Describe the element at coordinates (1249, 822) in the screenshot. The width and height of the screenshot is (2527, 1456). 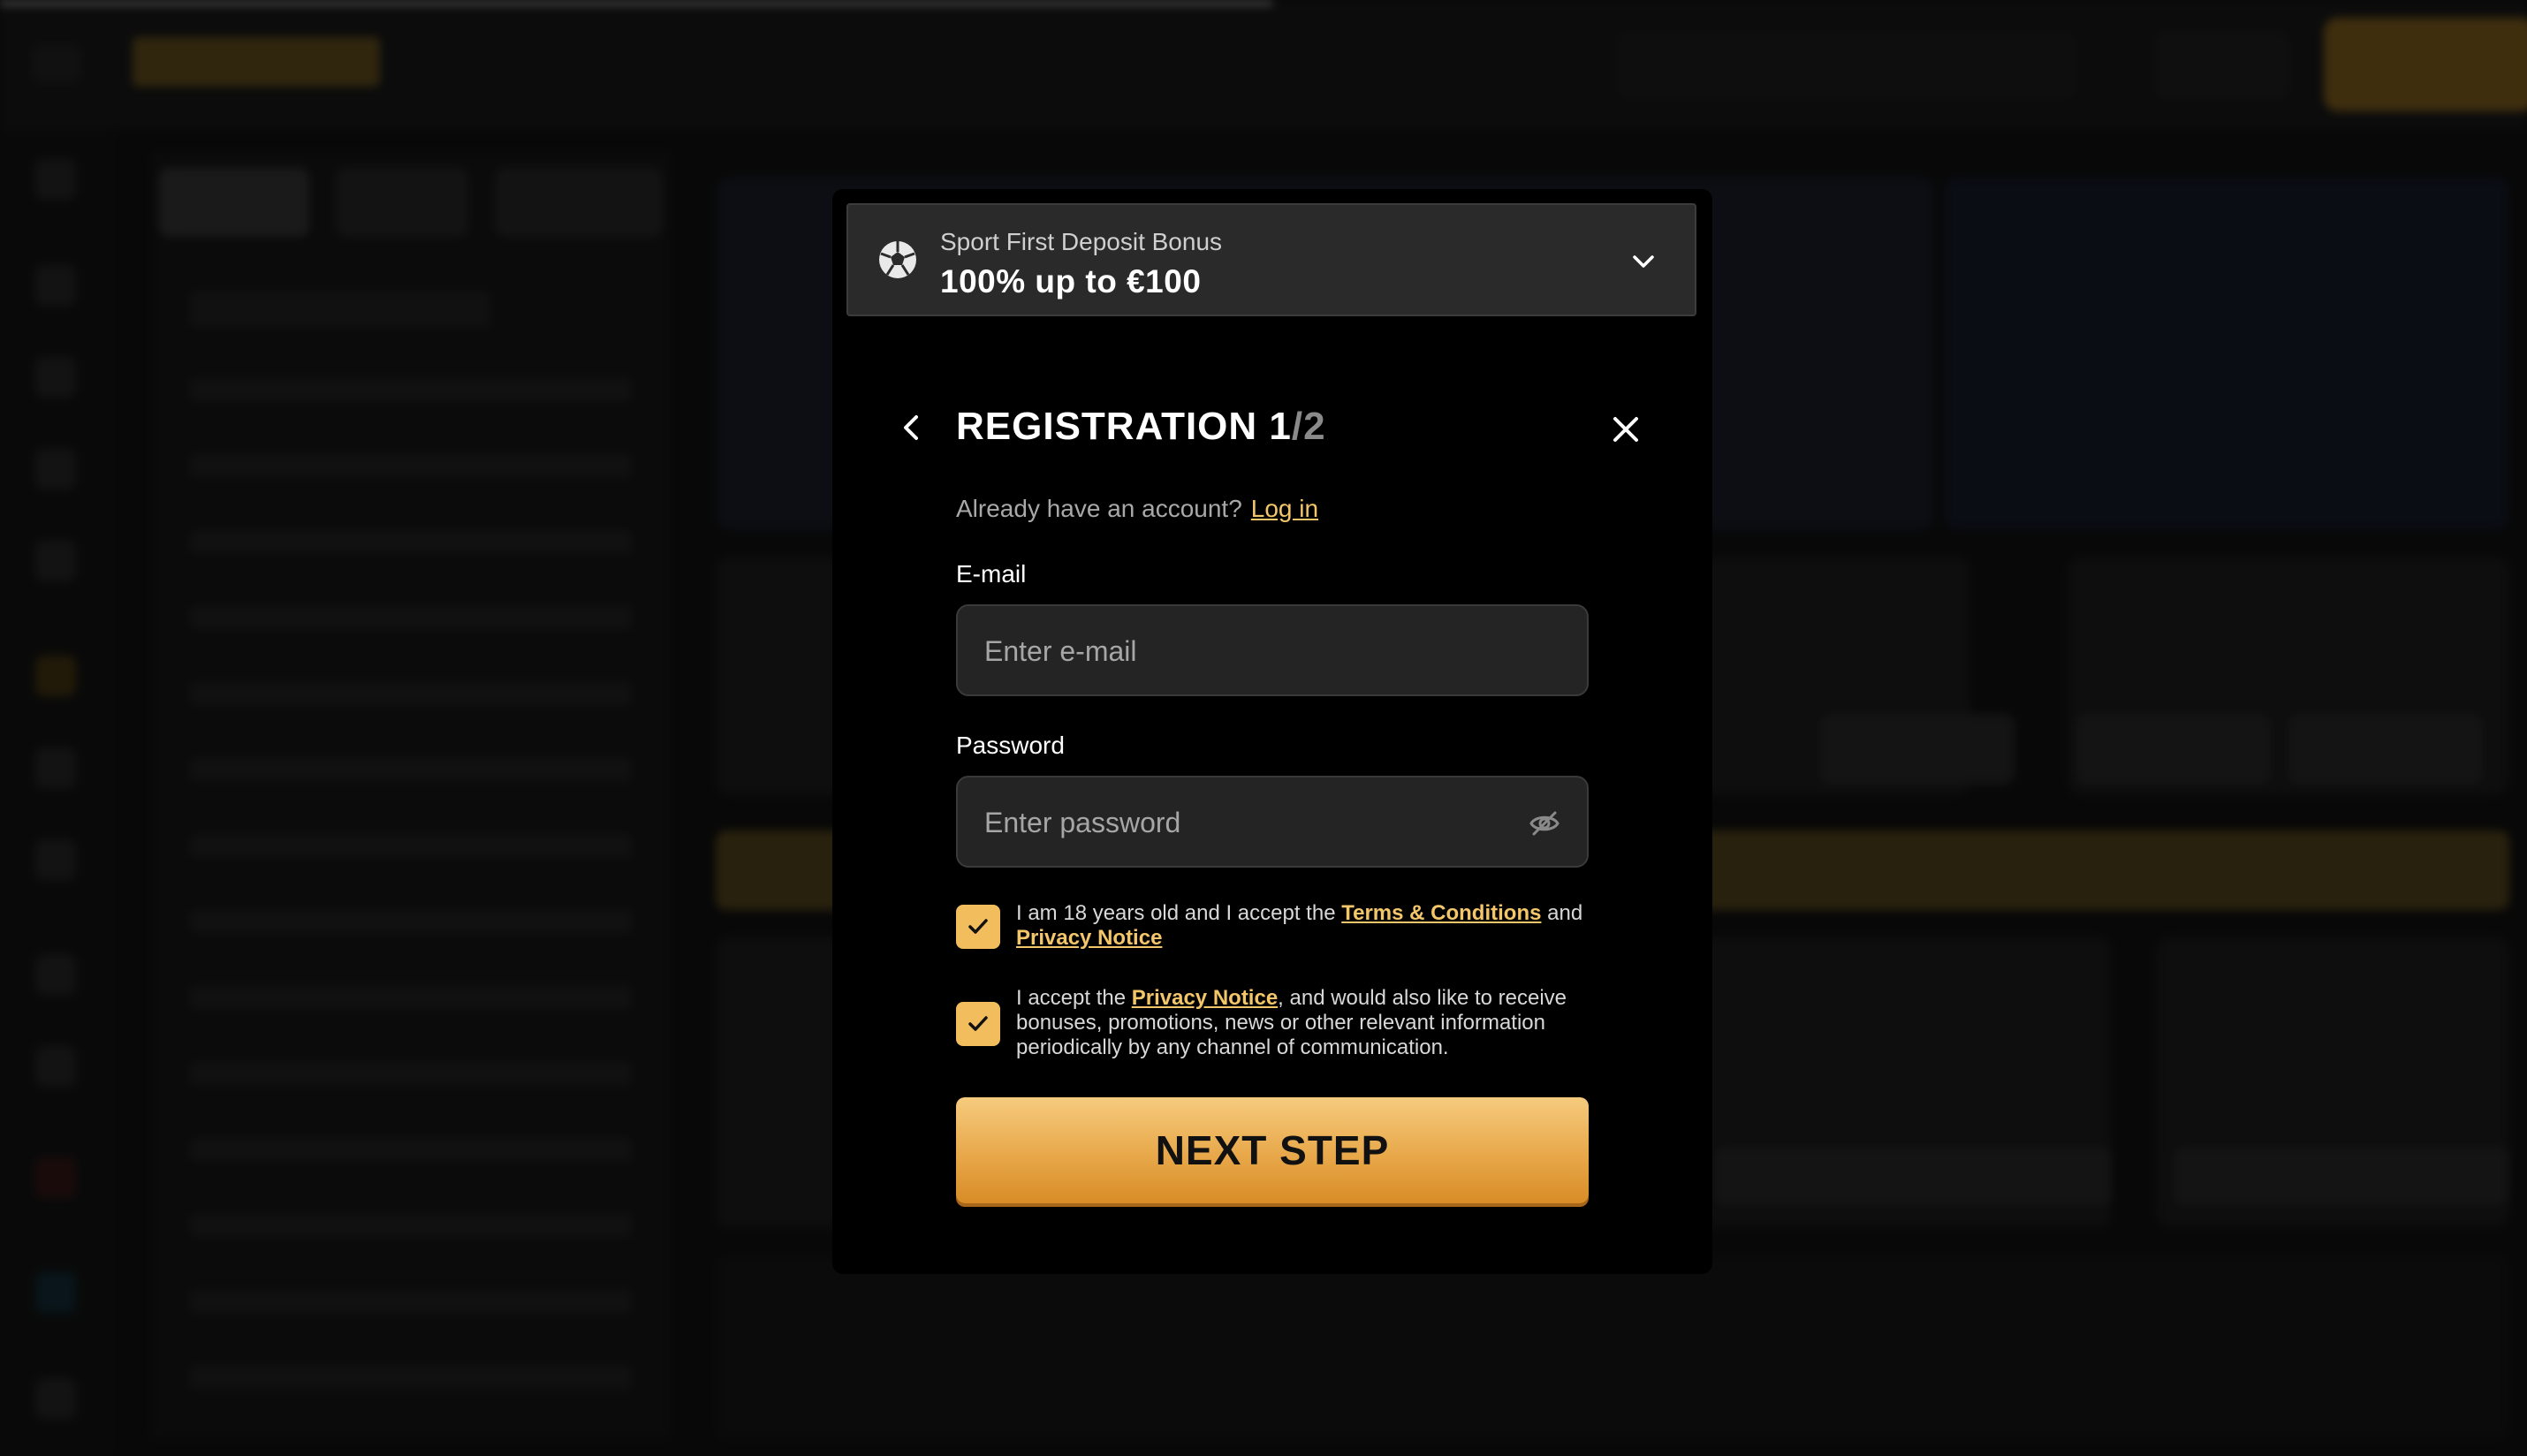
I see `password-input` at that location.